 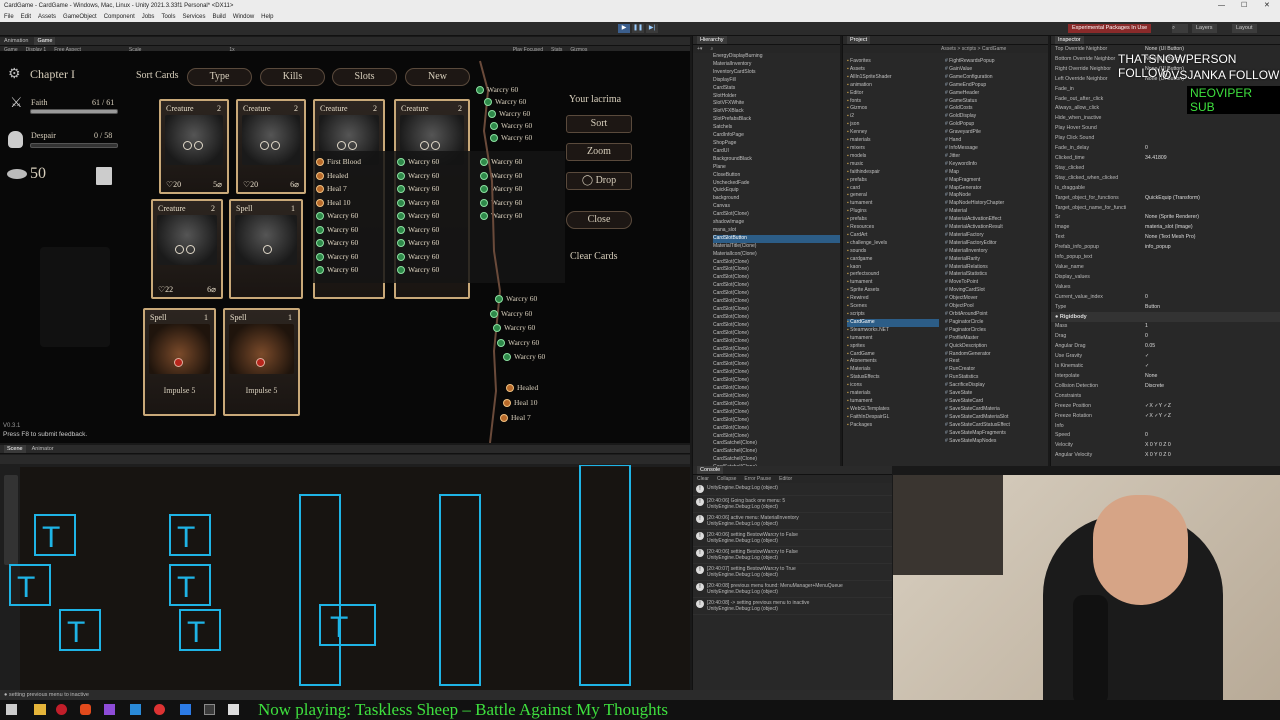 I want to click on menu-item: Assets, so click(x=47, y=17).